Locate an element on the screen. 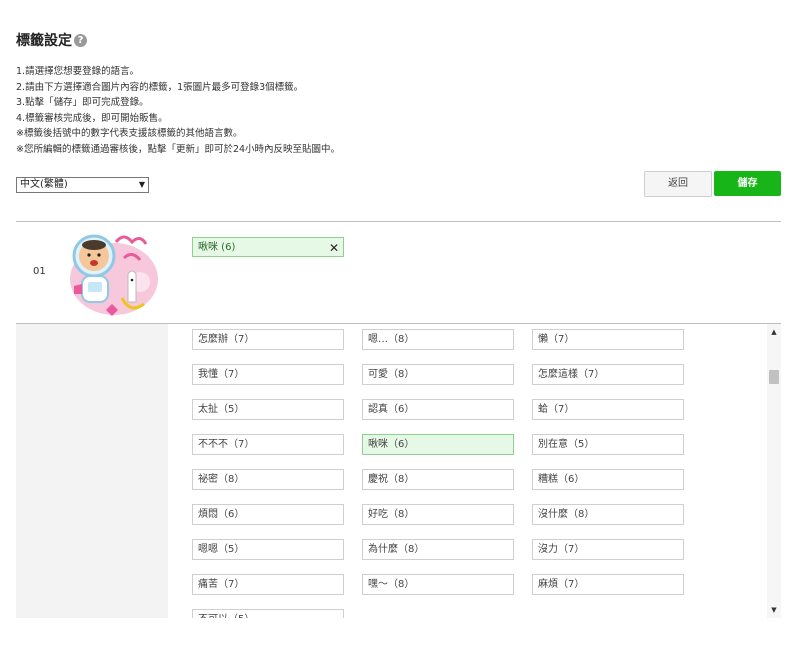 The image size is (800, 654). language-select-value: 中文(繁體) is located at coordinates (44, 184).